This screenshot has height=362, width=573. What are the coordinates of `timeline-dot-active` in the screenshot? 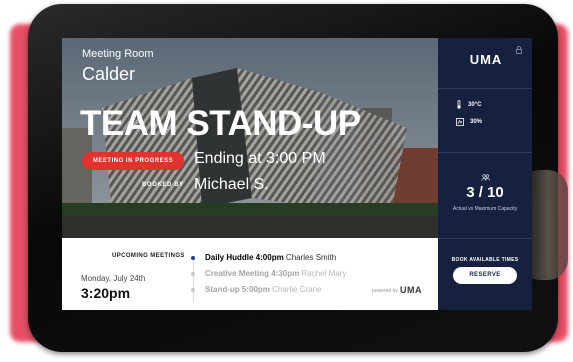 It's located at (193, 258).